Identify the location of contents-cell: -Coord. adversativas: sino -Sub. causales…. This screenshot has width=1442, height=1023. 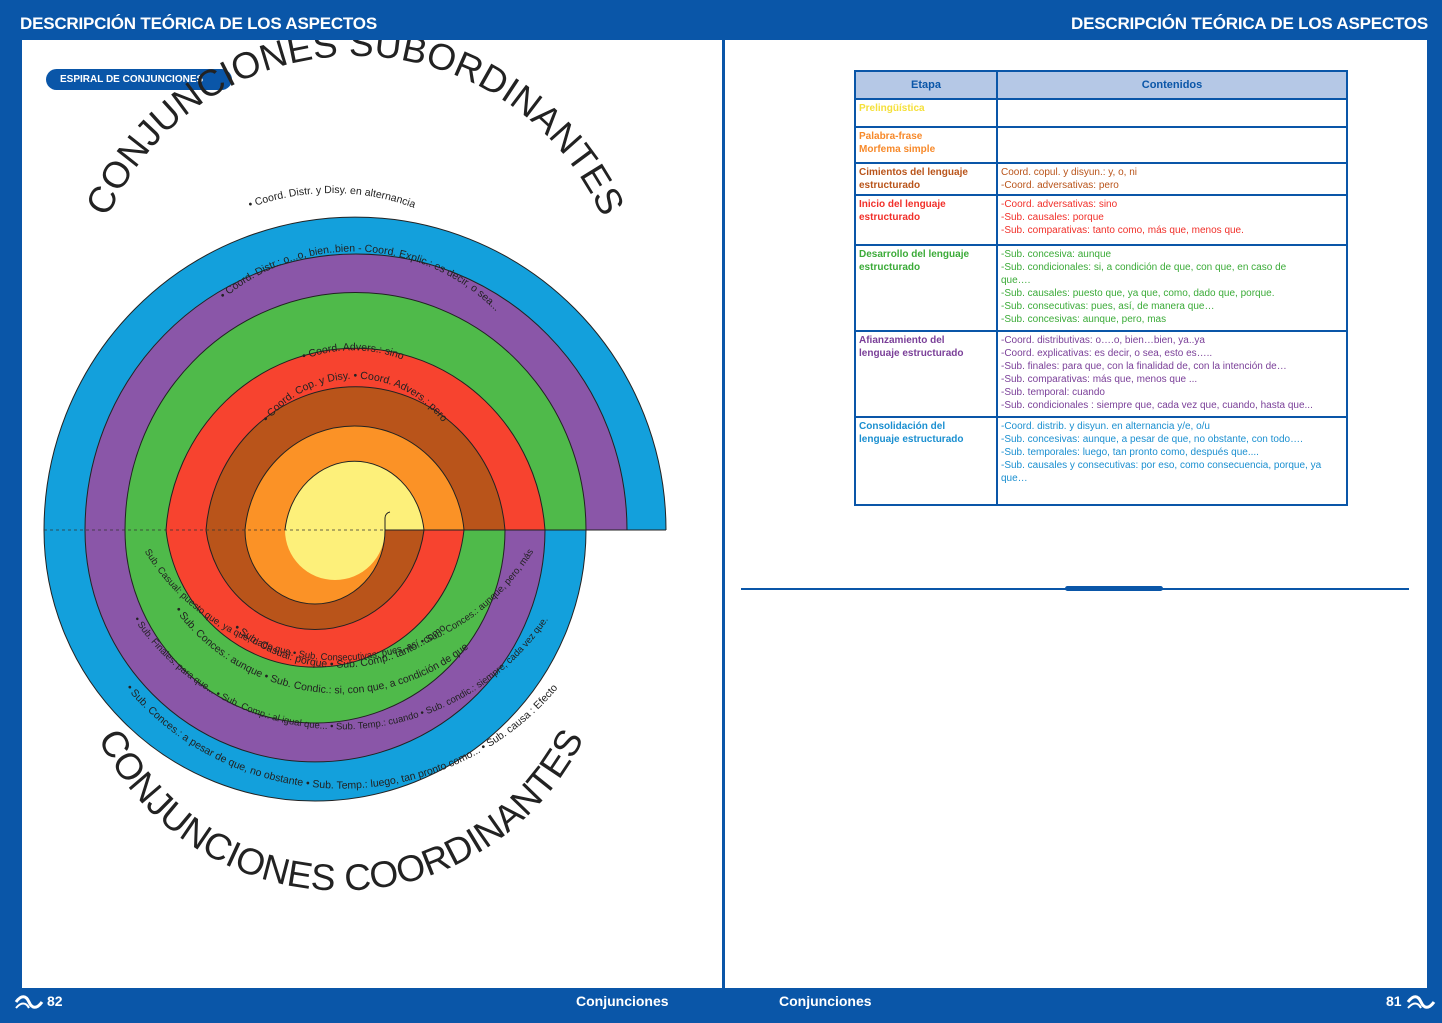
(1172, 220).